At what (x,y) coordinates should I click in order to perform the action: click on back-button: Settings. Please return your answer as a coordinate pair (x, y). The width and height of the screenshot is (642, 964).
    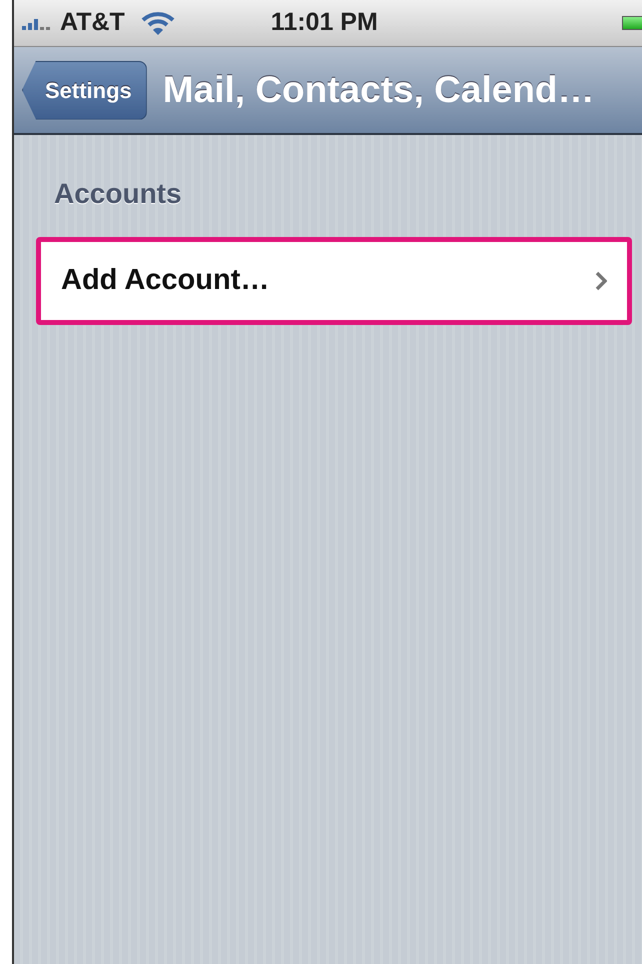
    Looking at the image, I should click on (84, 90).